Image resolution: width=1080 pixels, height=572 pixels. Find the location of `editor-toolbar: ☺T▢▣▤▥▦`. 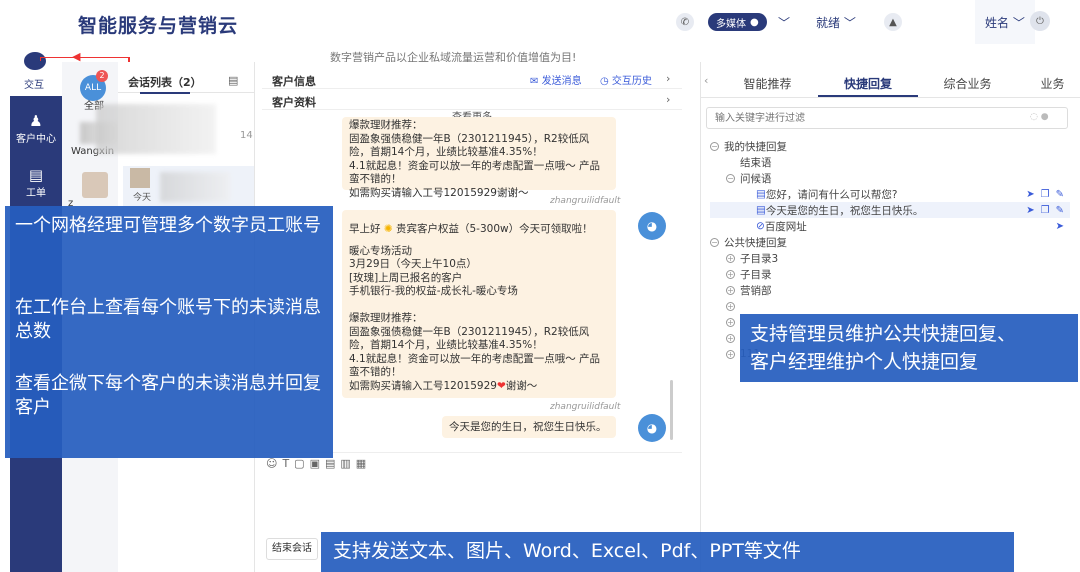

editor-toolbar: ☺T▢▣▤▥▦ is located at coordinates (318, 463).